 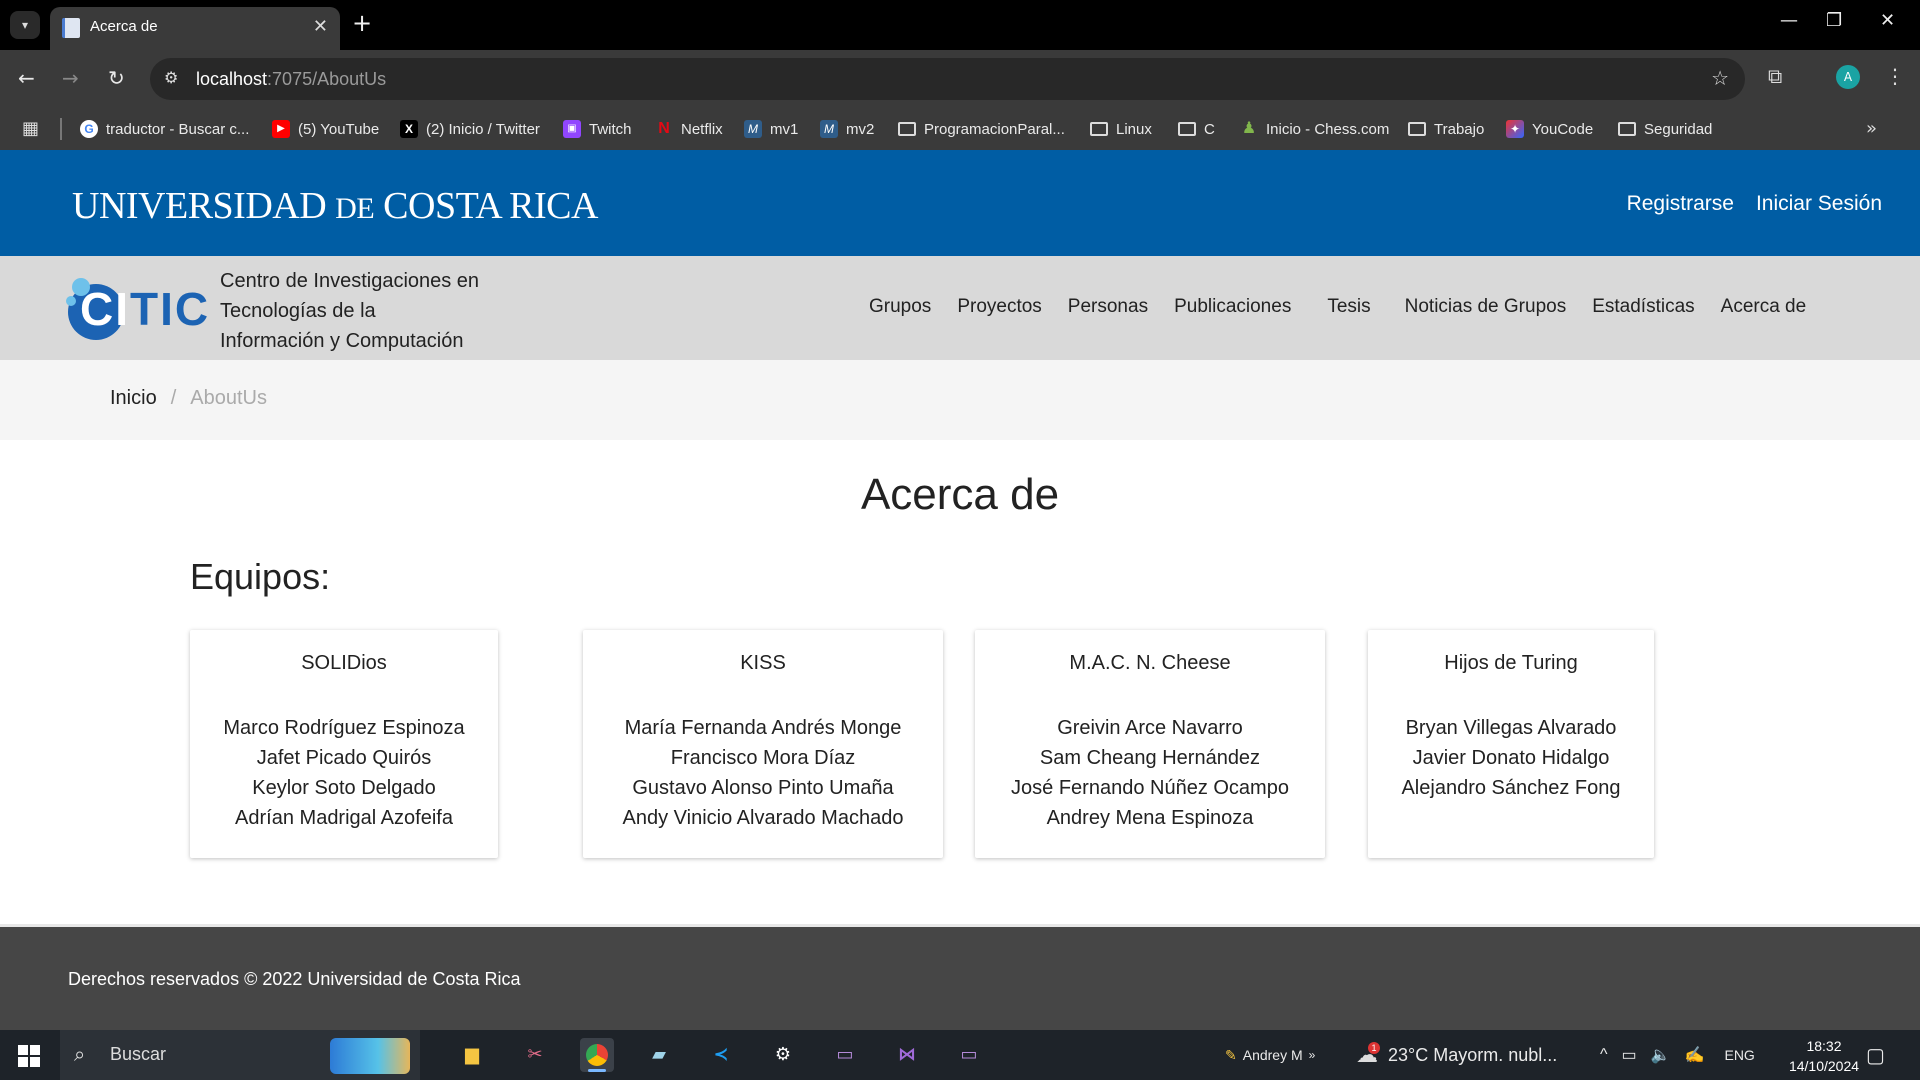 What do you see at coordinates (847, 129) in the screenshot?
I see `bookmark-item: M mv2` at bounding box center [847, 129].